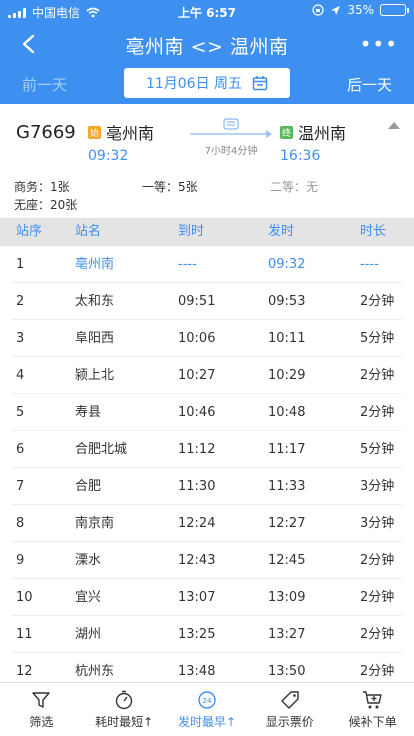 The width and height of the screenshot is (414, 736). Describe the element at coordinates (394, 125) in the screenshot. I see `collapse-toggle` at that location.